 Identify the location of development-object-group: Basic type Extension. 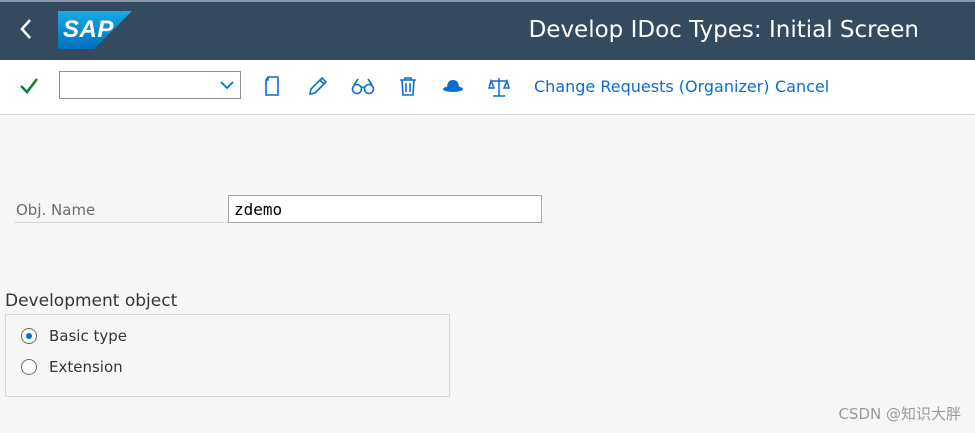
(227, 355).